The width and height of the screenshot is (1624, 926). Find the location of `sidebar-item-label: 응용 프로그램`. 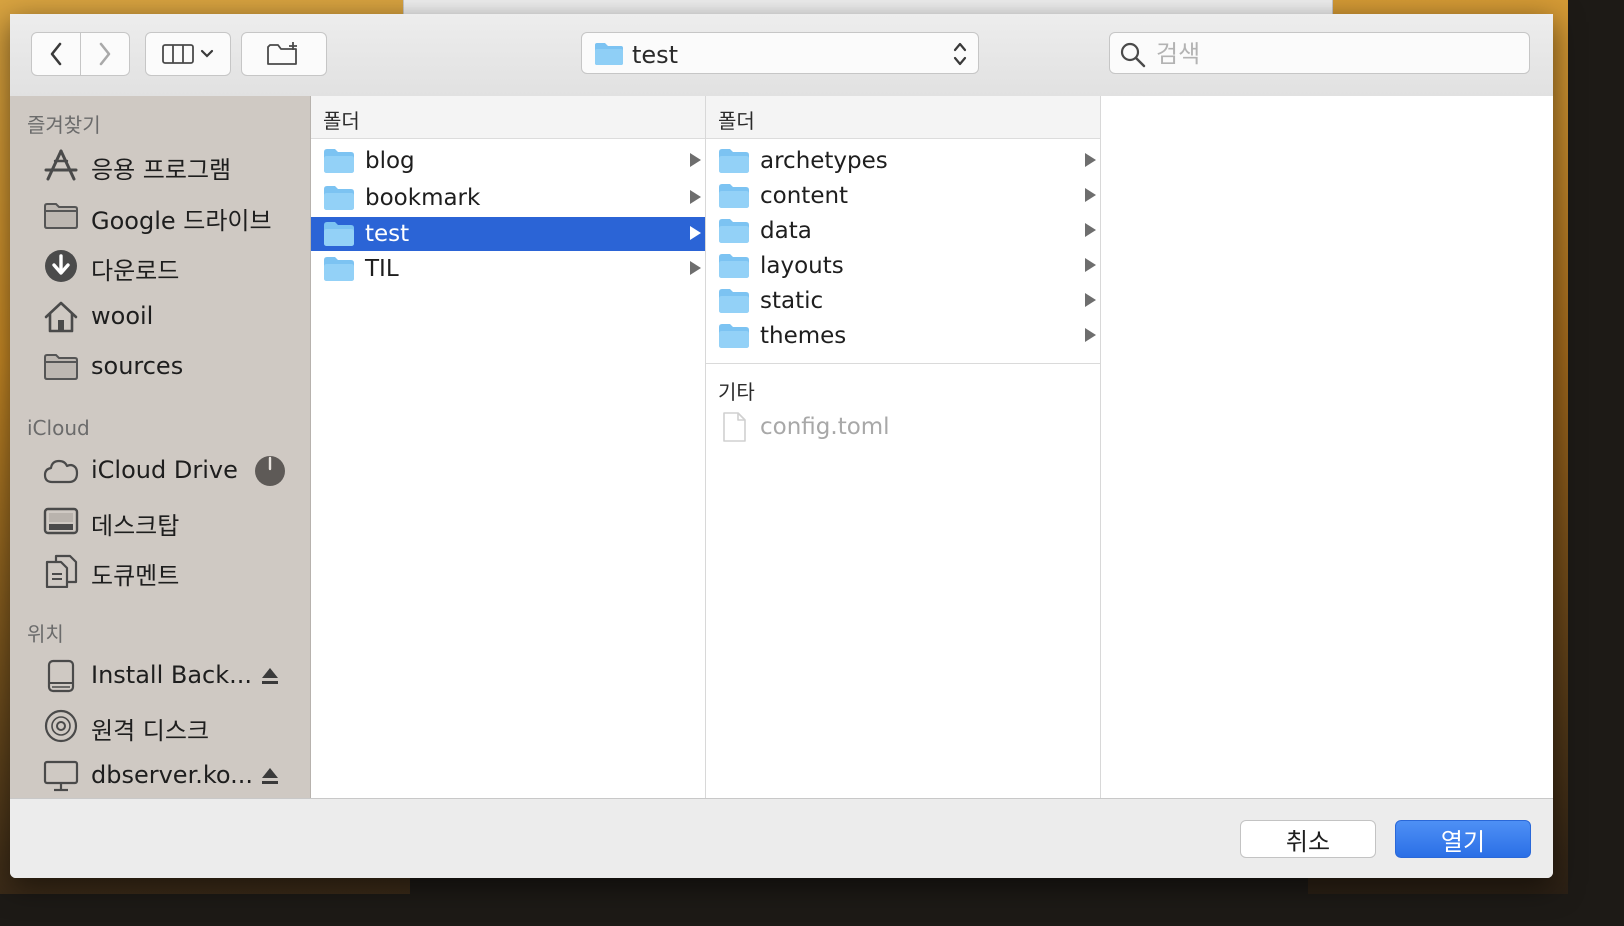

sidebar-item-label: 응용 프로그램 is located at coordinates (161, 170).